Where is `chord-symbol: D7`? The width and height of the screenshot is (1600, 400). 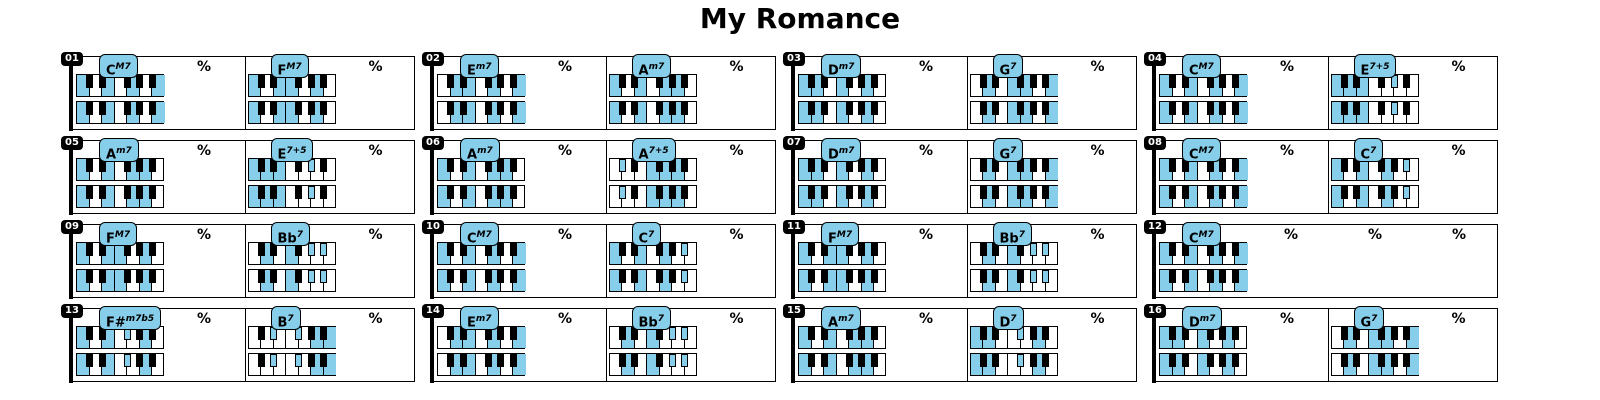 chord-symbol: D7 is located at coordinates (1008, 318).